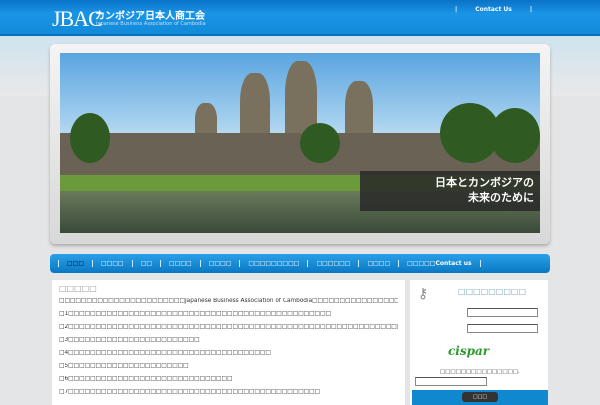  I want to click on login-panel: ⚷ □□□□□□□□□ cispar □□□□□□□□□□□□□□□. □□□, so click(479, 342).